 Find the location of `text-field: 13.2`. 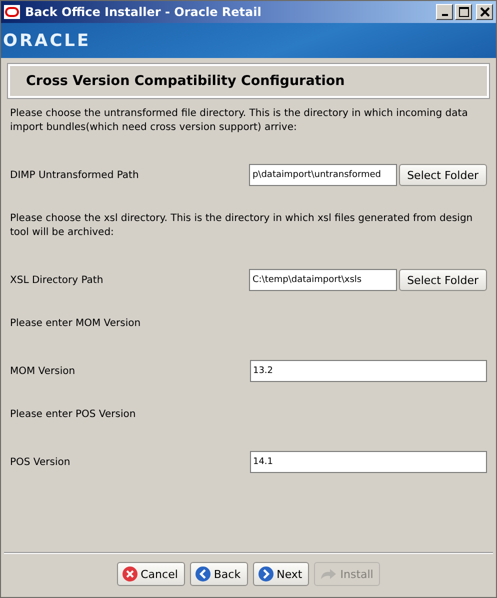

text-field: 13.2 is located at coordinates (368, 371).